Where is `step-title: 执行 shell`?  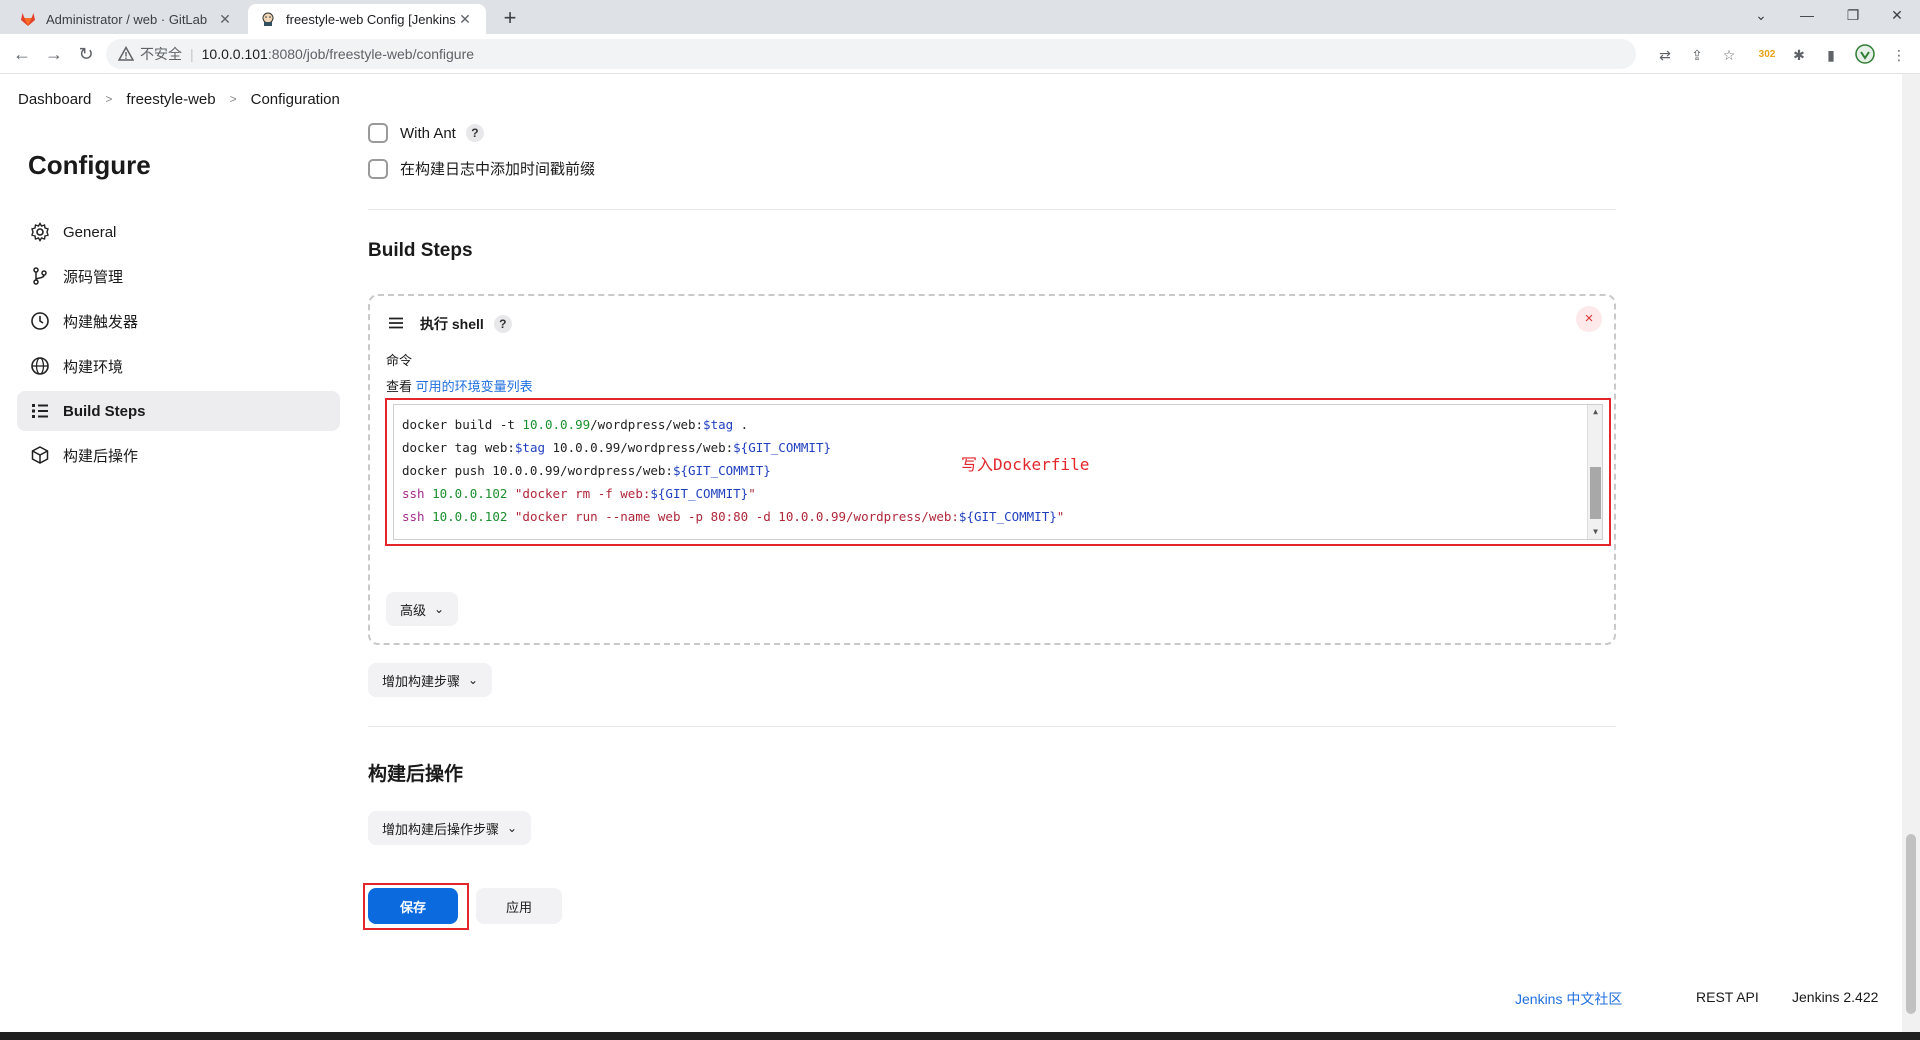
step-title: 执行 shell is located at coordinates (452, 324).